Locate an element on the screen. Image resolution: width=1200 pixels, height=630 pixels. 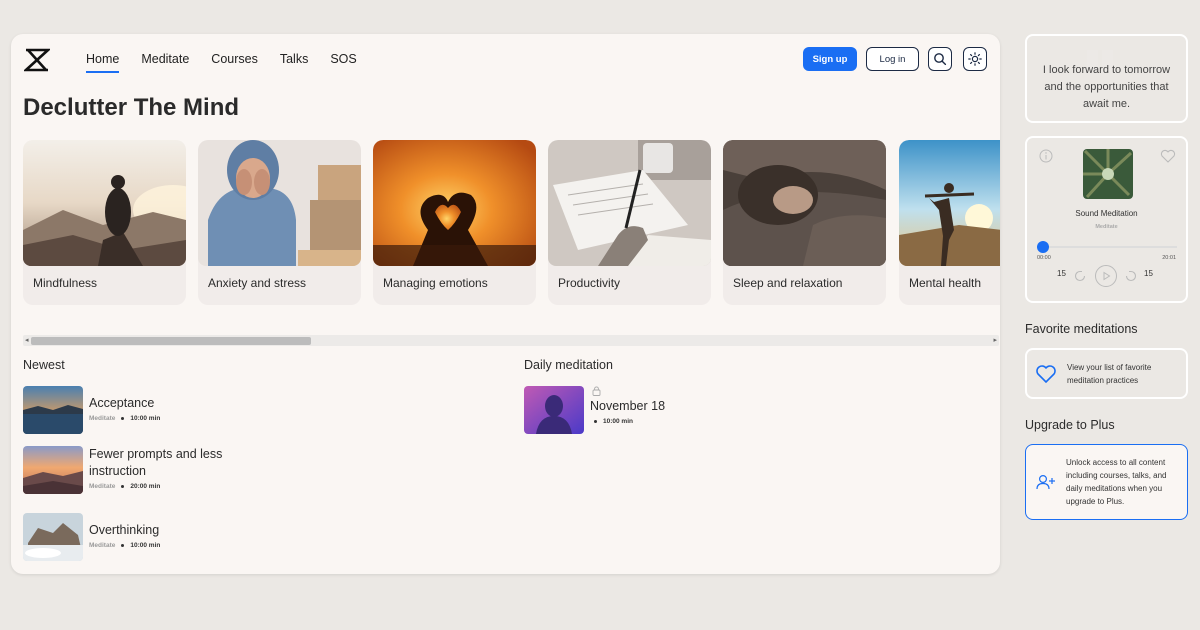
list-item: Acceptance Meditate 10:00 min is located at coordinates (91, 410).